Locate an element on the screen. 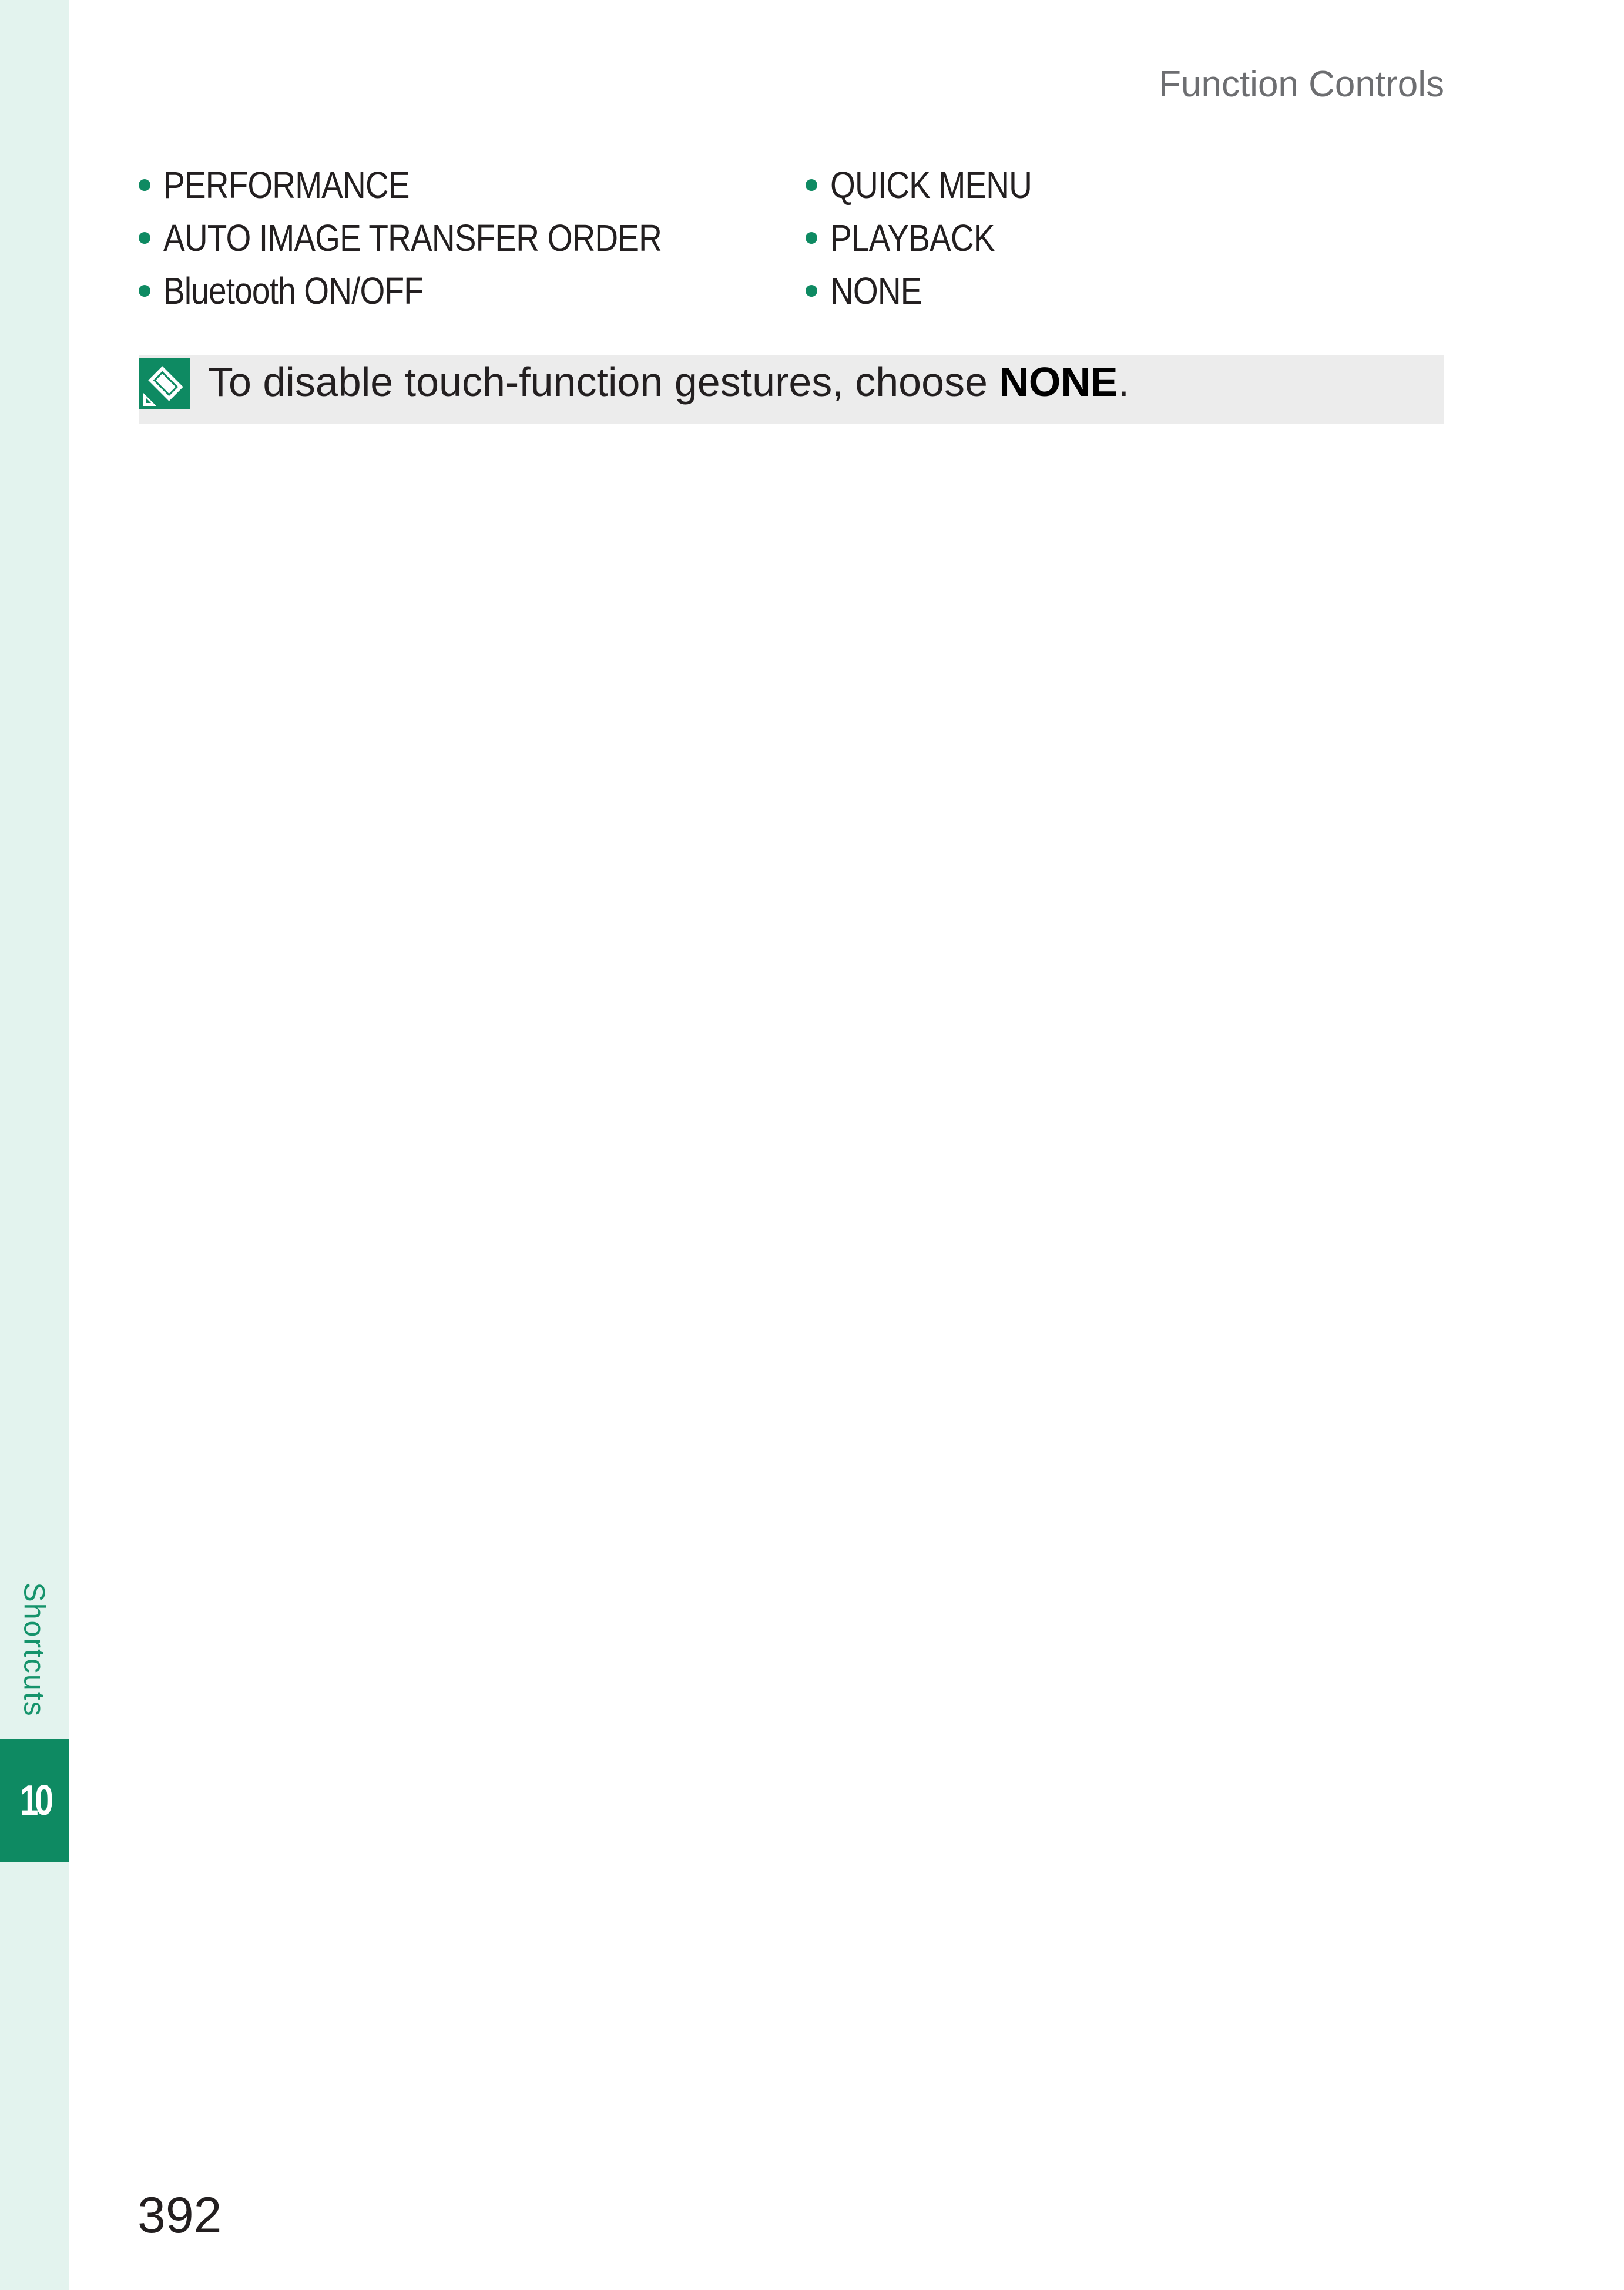 This screenshot has height=2290, width=1624. note-pencil-icon is located at coordinates (164, 383).